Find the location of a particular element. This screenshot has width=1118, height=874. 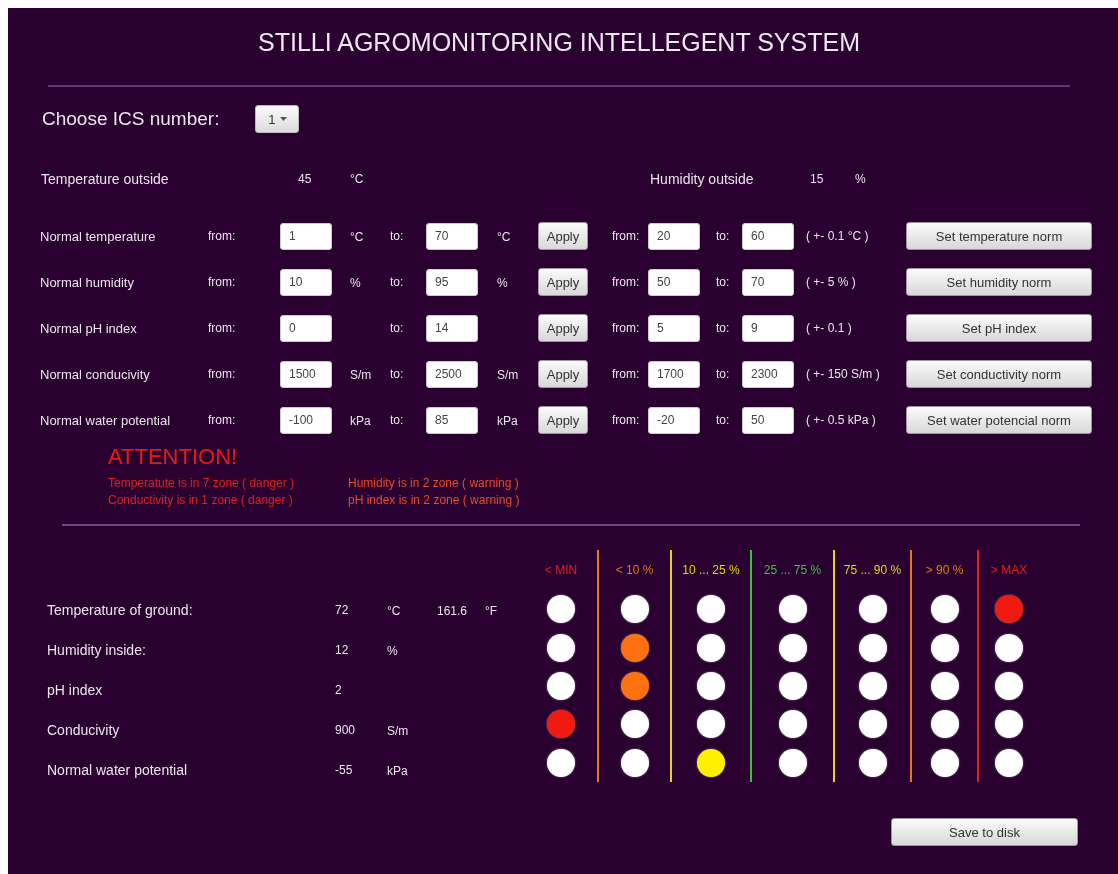

zone-header: > MAX is located at coordinates (1009, 570).